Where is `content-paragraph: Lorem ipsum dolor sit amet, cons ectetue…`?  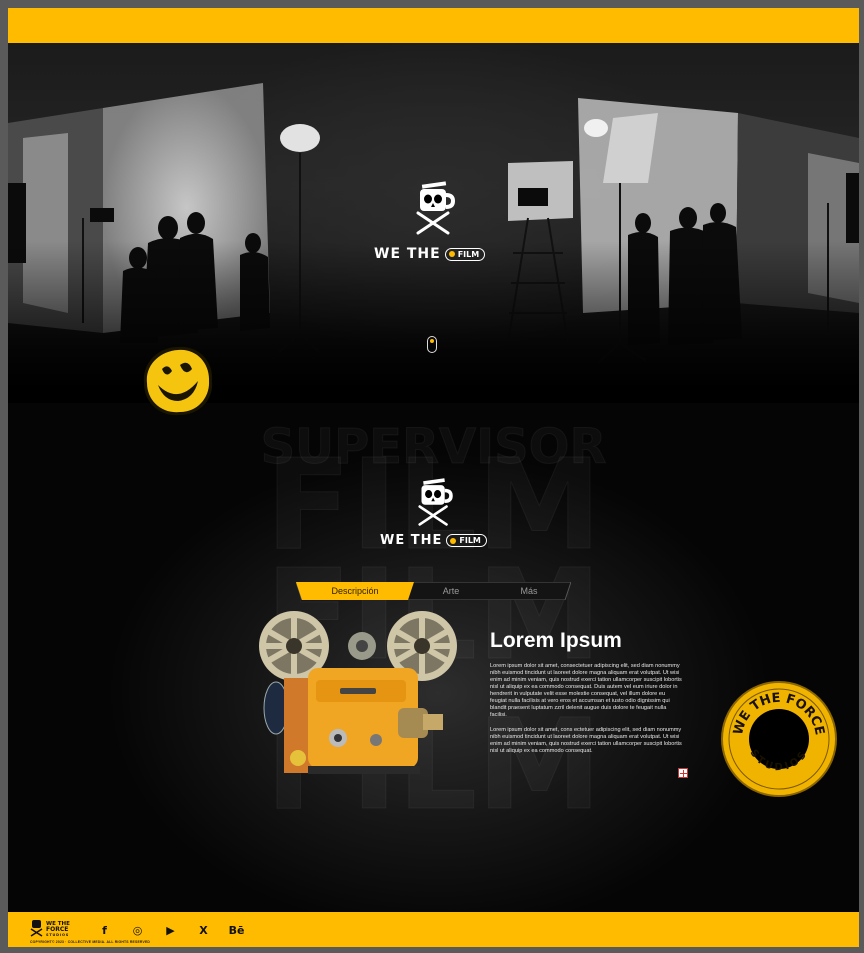 content-paragraph: Lorem ipsum dolor sit amet, cons ectetue… is located at coordinates (586, 740).